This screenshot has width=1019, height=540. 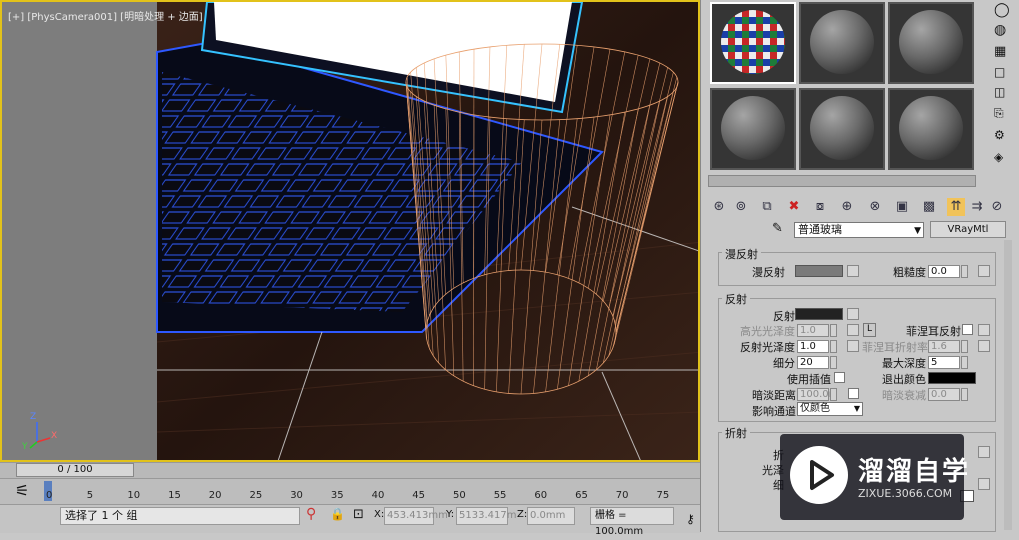 What do you see at coordinates (774, 395) in the screenshot?
I see `dim-distance-label: 暗淡距离` at bounding box center [774, 395].